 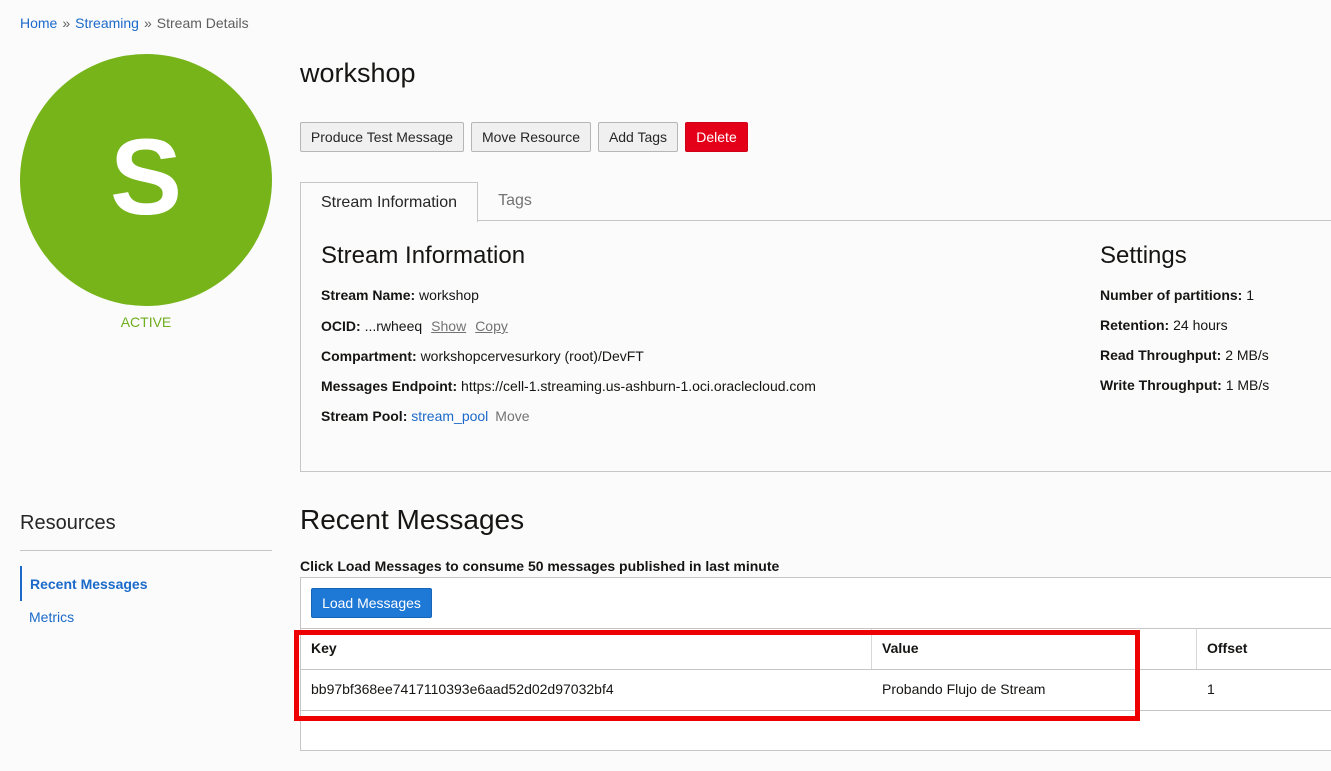 What do you see at coordinates (358, 73) in the screenshot?
I see `page-title: workshop` at bounding box center [358, 73].